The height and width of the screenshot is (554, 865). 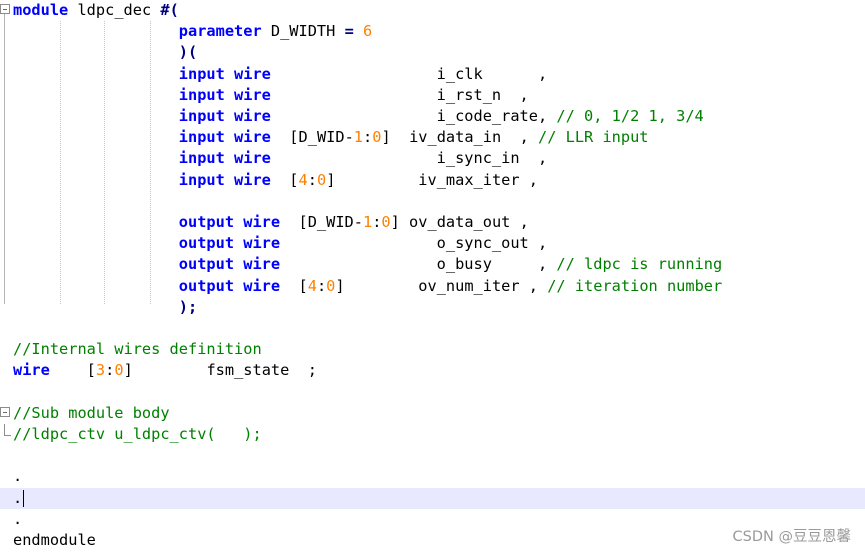 I want to click on code-line: //Internal wires definition, so click(x=432, y=349).